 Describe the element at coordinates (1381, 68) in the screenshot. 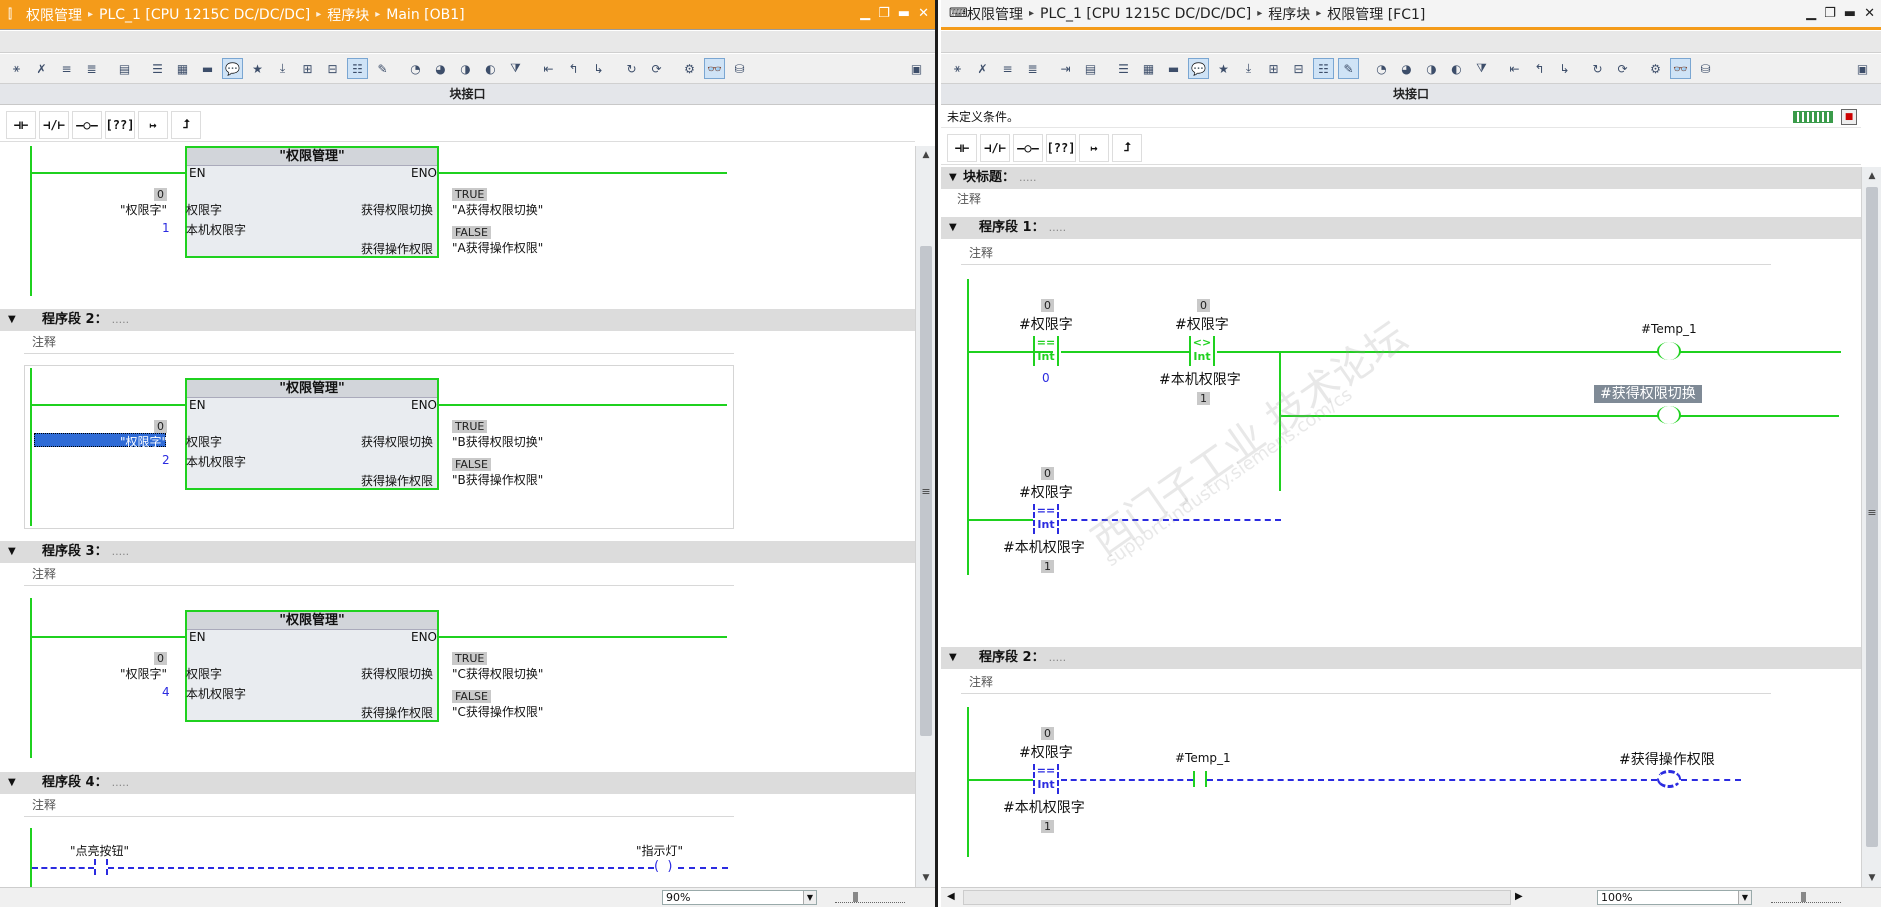

I see `monitor-off-icon: ◔` at that location.